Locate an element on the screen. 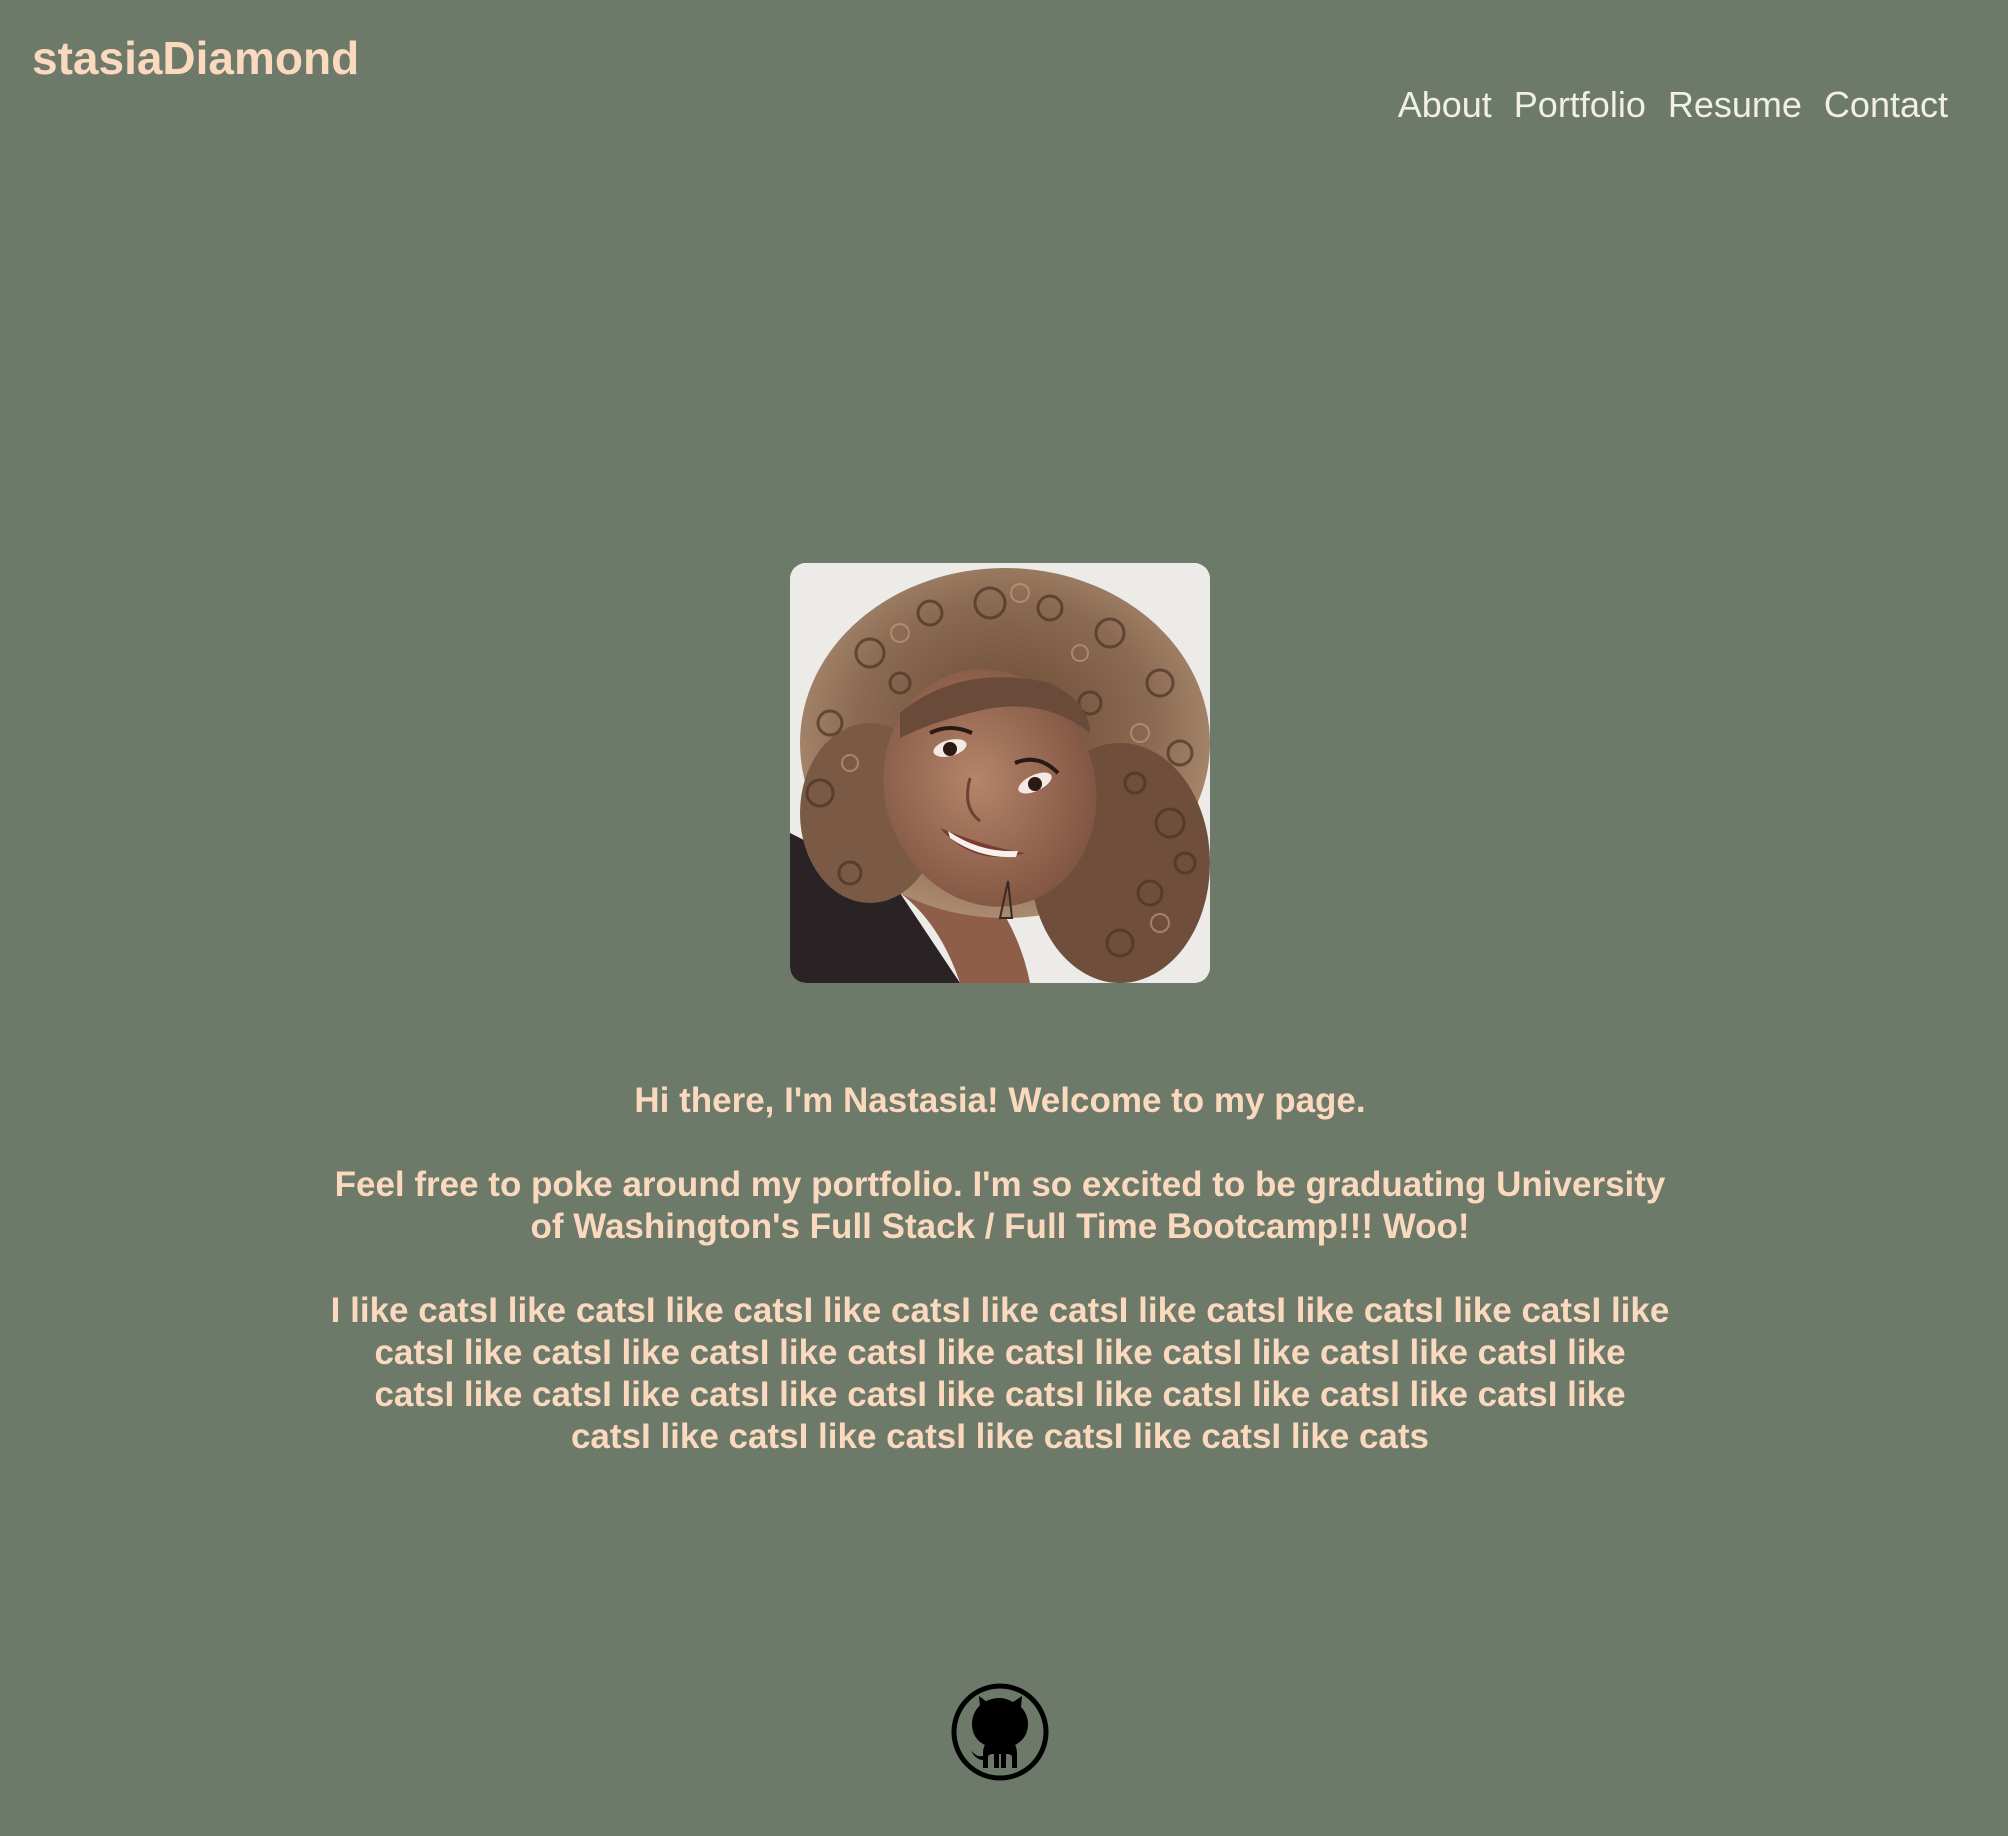  main-nav: About Portfolio Resume Contact is located at coordinates (1673, 105).